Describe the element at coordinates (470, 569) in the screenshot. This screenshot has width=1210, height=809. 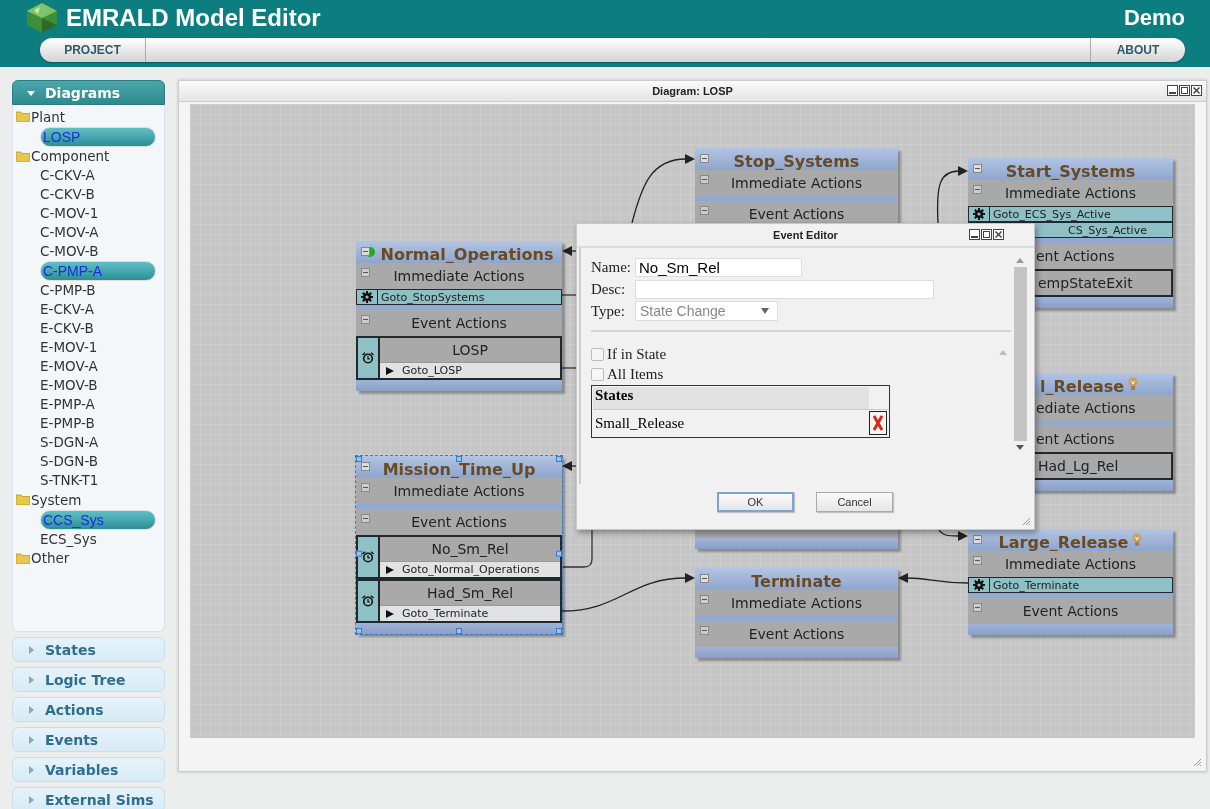
I see `event-action-item: Goto_Normal_Operations` at that location.